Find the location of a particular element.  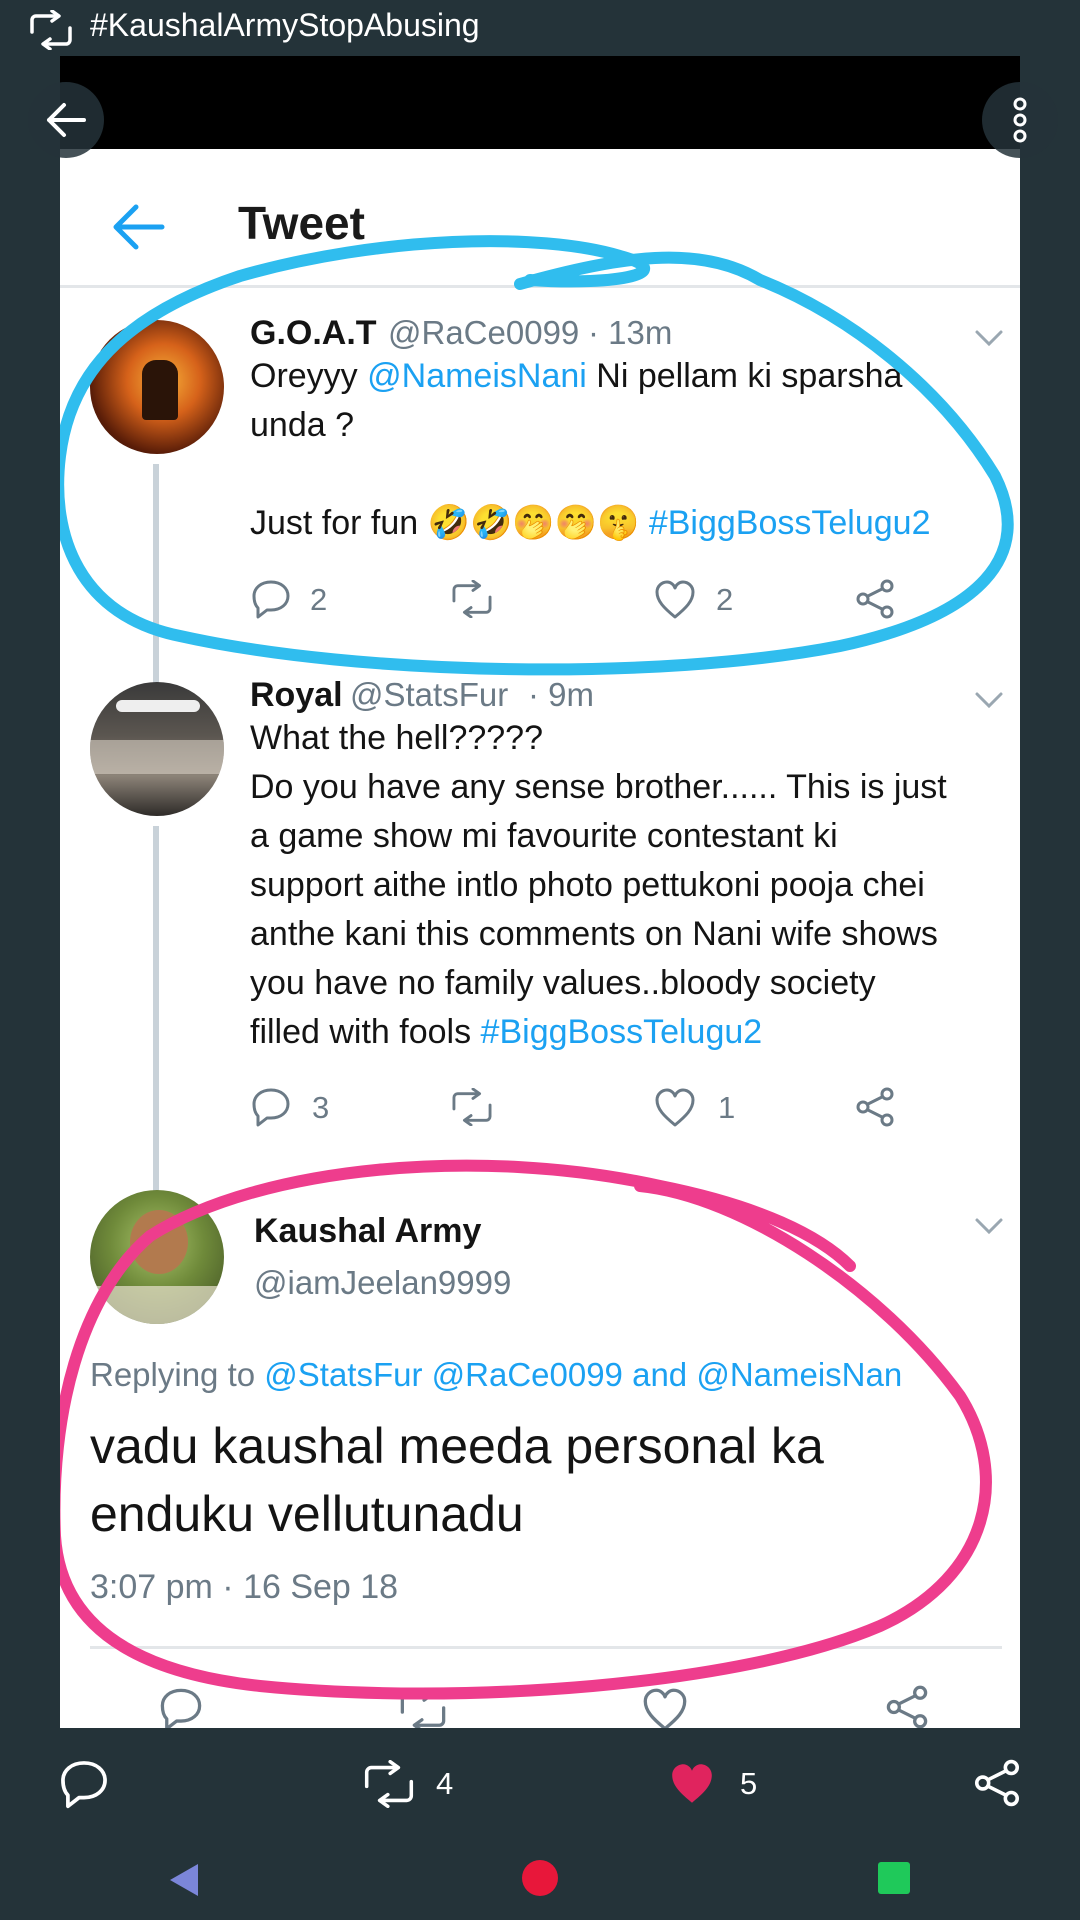

more-options-button is located at coordinates (1020, 120).